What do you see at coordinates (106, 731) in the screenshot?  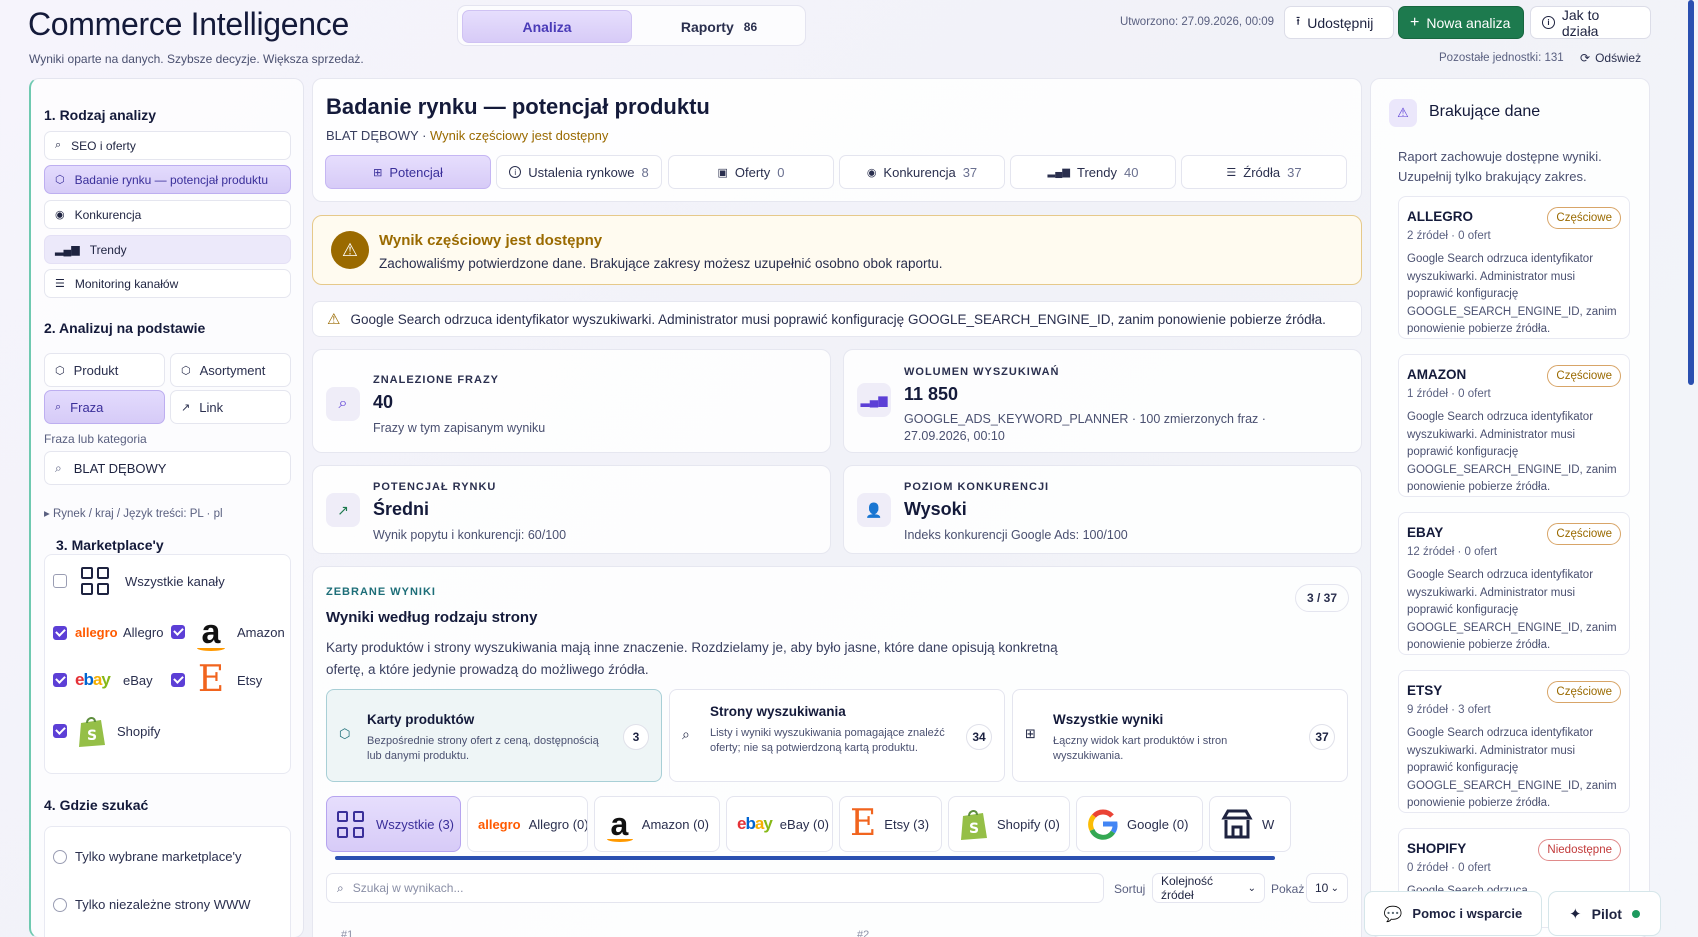 I see `marketplace-shopify: S Shopify` at bounding box center [106, 731].